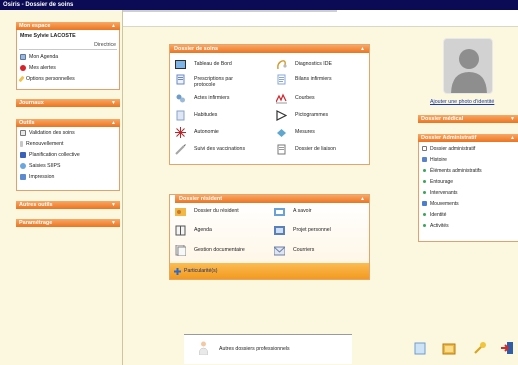  What do you see at coordinates (281, 149) in the screenshot?
I see `folder-link-icon` at bounding box center [281, 149].